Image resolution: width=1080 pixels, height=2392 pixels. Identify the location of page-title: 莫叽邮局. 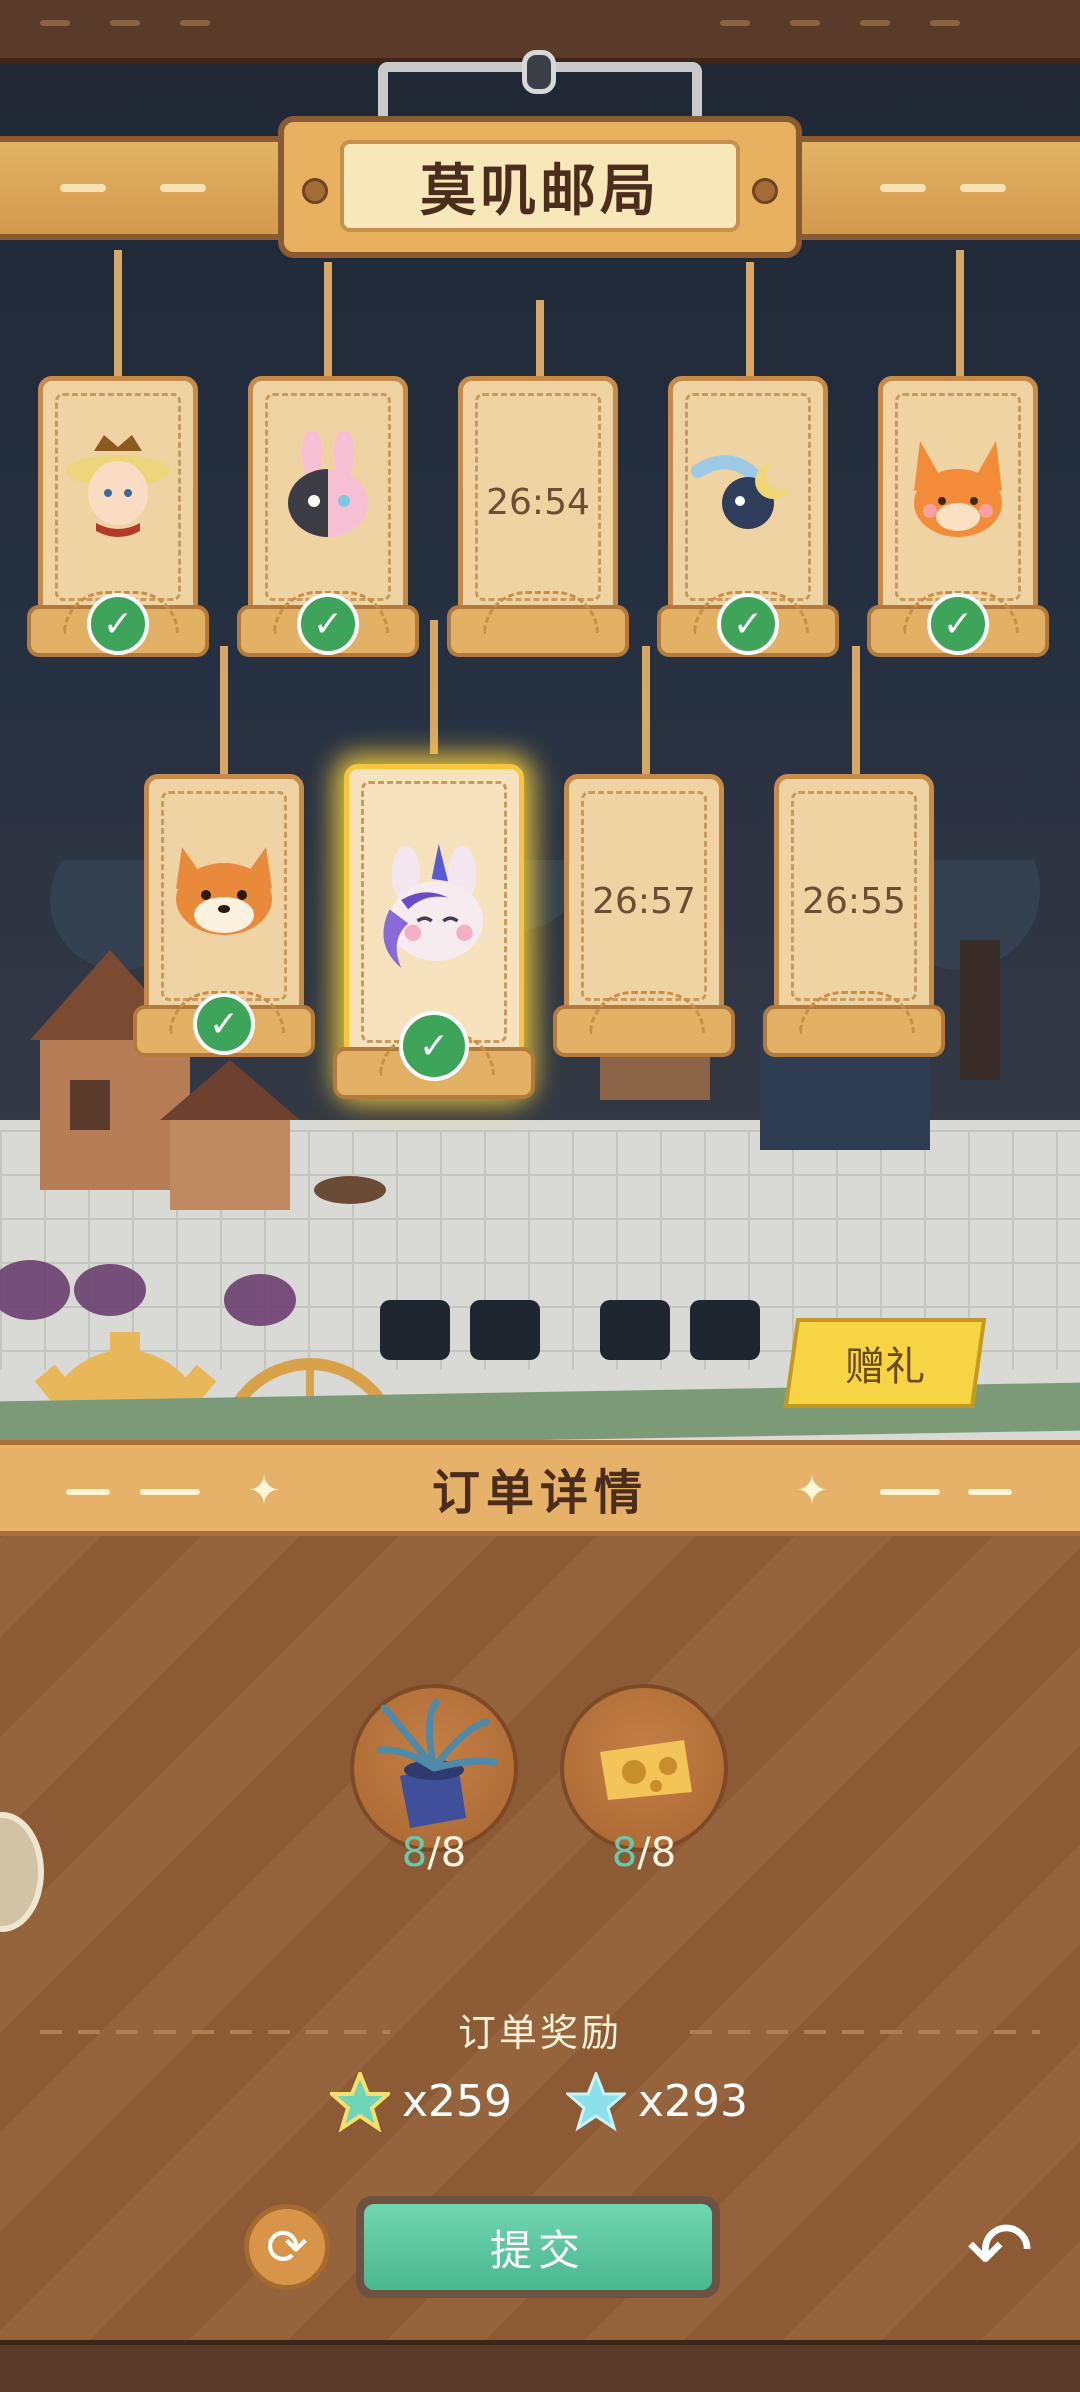
(540, 191).